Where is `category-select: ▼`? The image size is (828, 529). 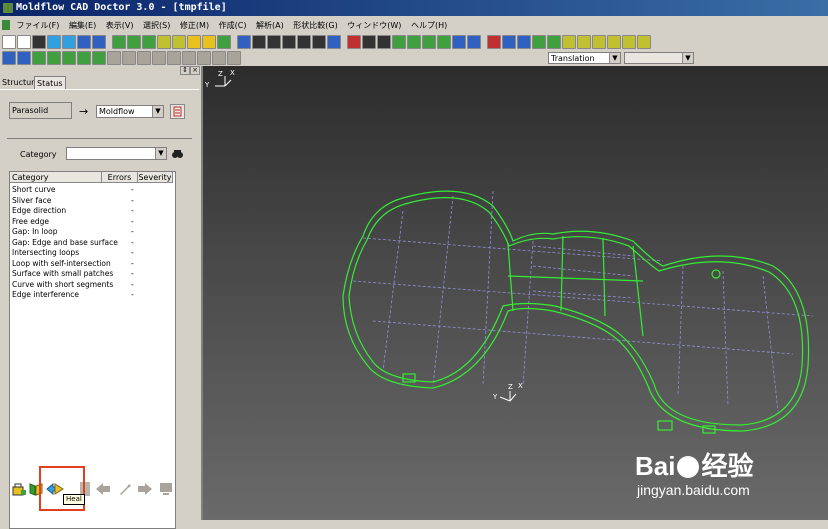
category-select: ▼ is located at coordinates (116, 153).